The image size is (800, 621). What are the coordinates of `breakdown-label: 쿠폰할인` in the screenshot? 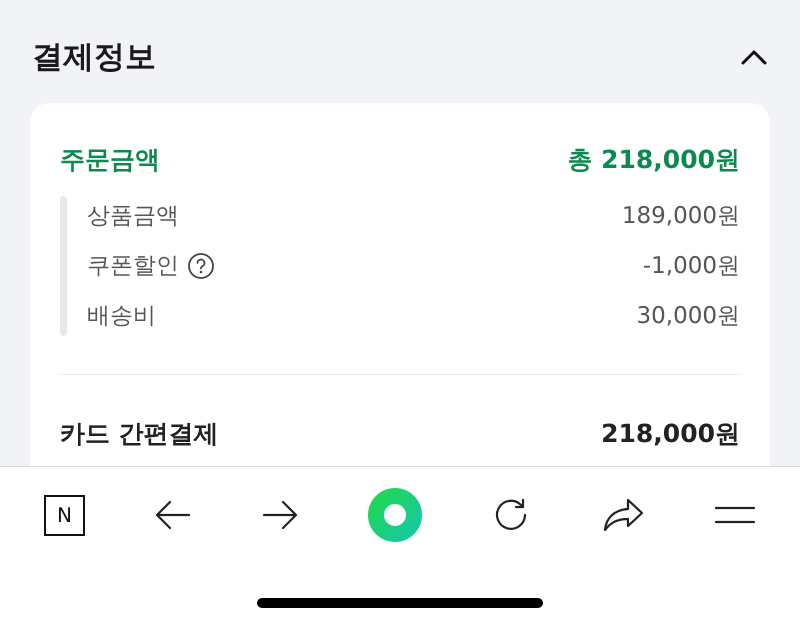 It's located at (133, 266).